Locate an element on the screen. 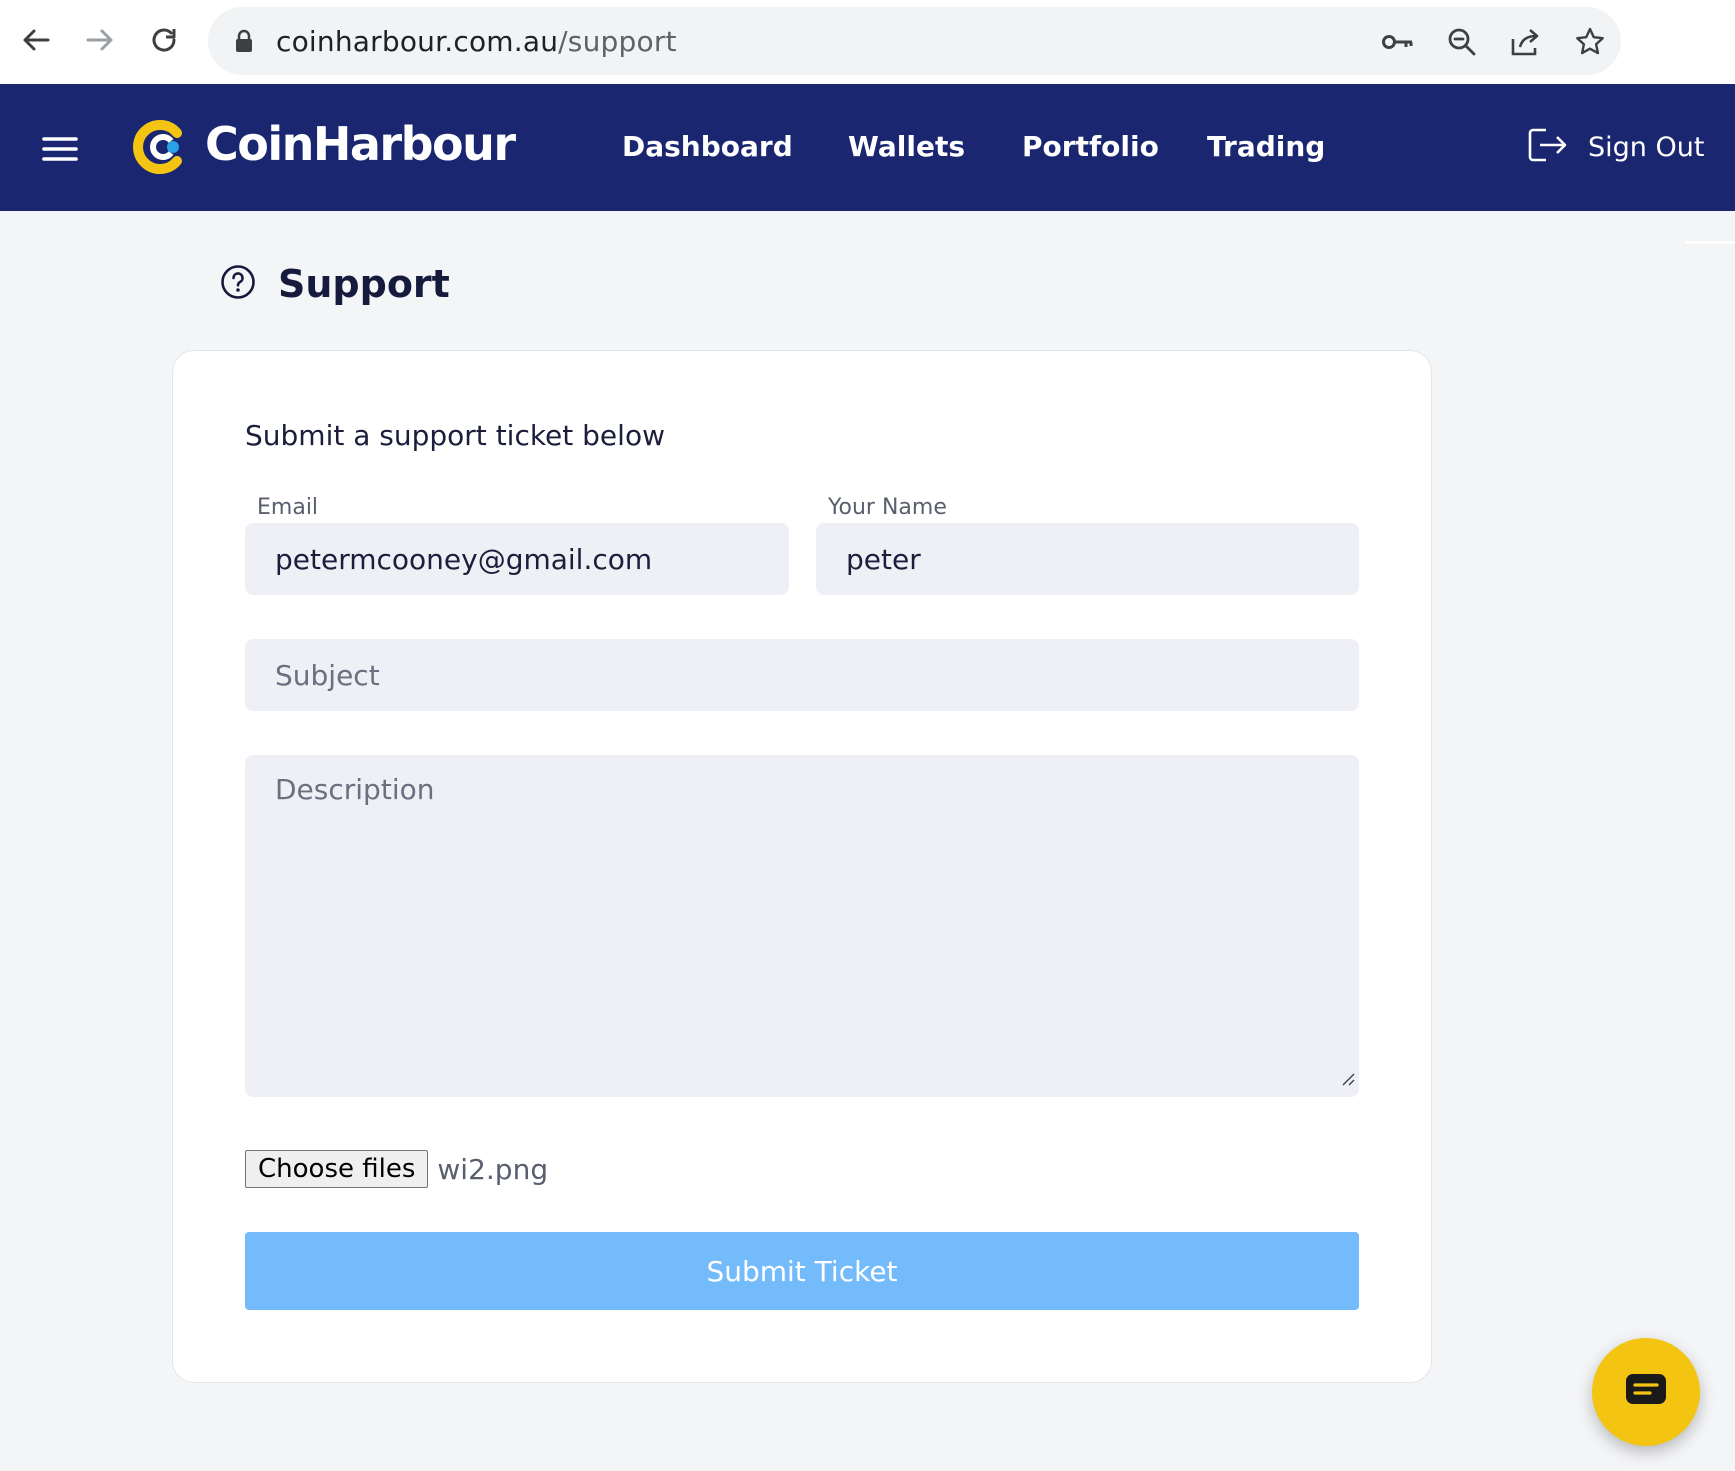 Image resolution: width=1735 pixels, height=1471 pixels. page-title-row: Support is located at coordinates (335, 284).